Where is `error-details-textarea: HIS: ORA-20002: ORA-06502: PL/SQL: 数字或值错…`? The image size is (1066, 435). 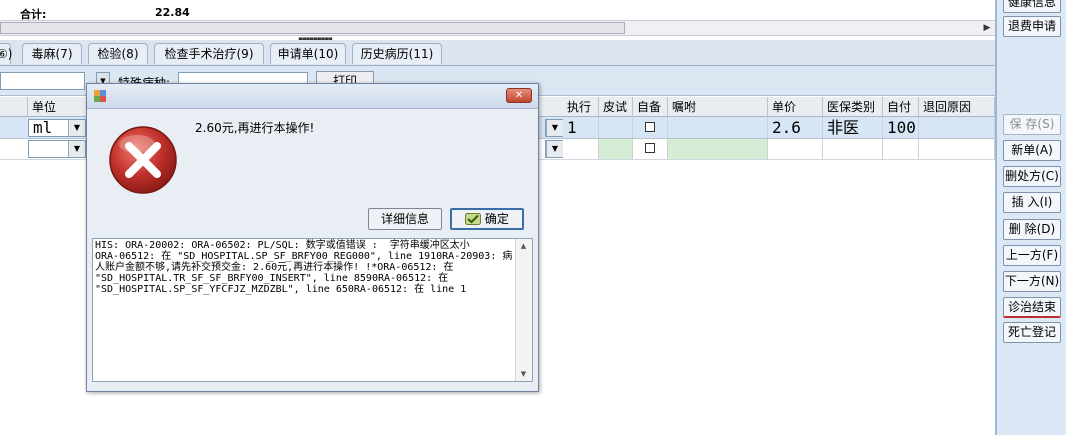
error-details-textarea: HIS: ORA-20002: ORA-06502: PL/SQL: 数字或值错… is located at coordinates (312, 310).